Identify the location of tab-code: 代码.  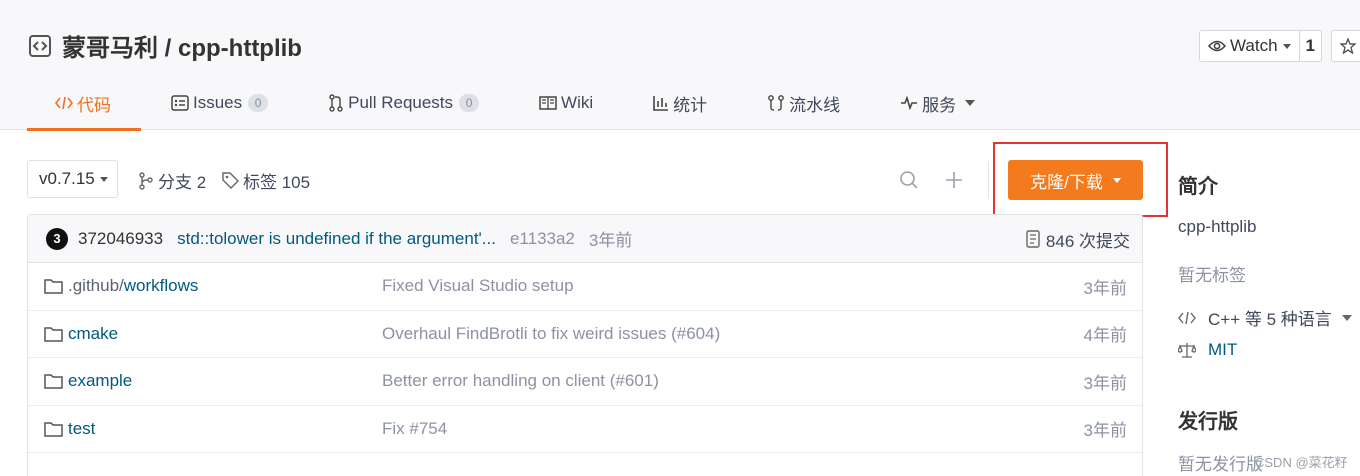
(84, 103).